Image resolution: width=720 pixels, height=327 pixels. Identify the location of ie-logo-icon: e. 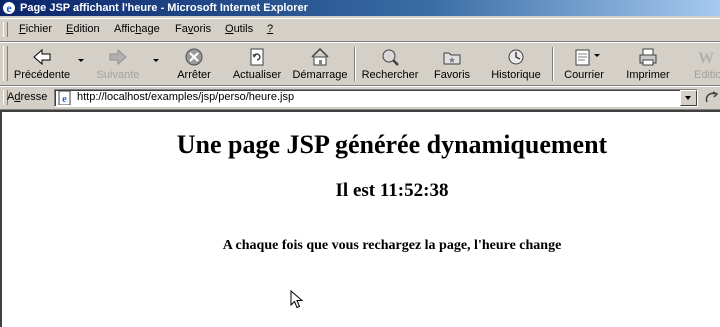
(9, 8).